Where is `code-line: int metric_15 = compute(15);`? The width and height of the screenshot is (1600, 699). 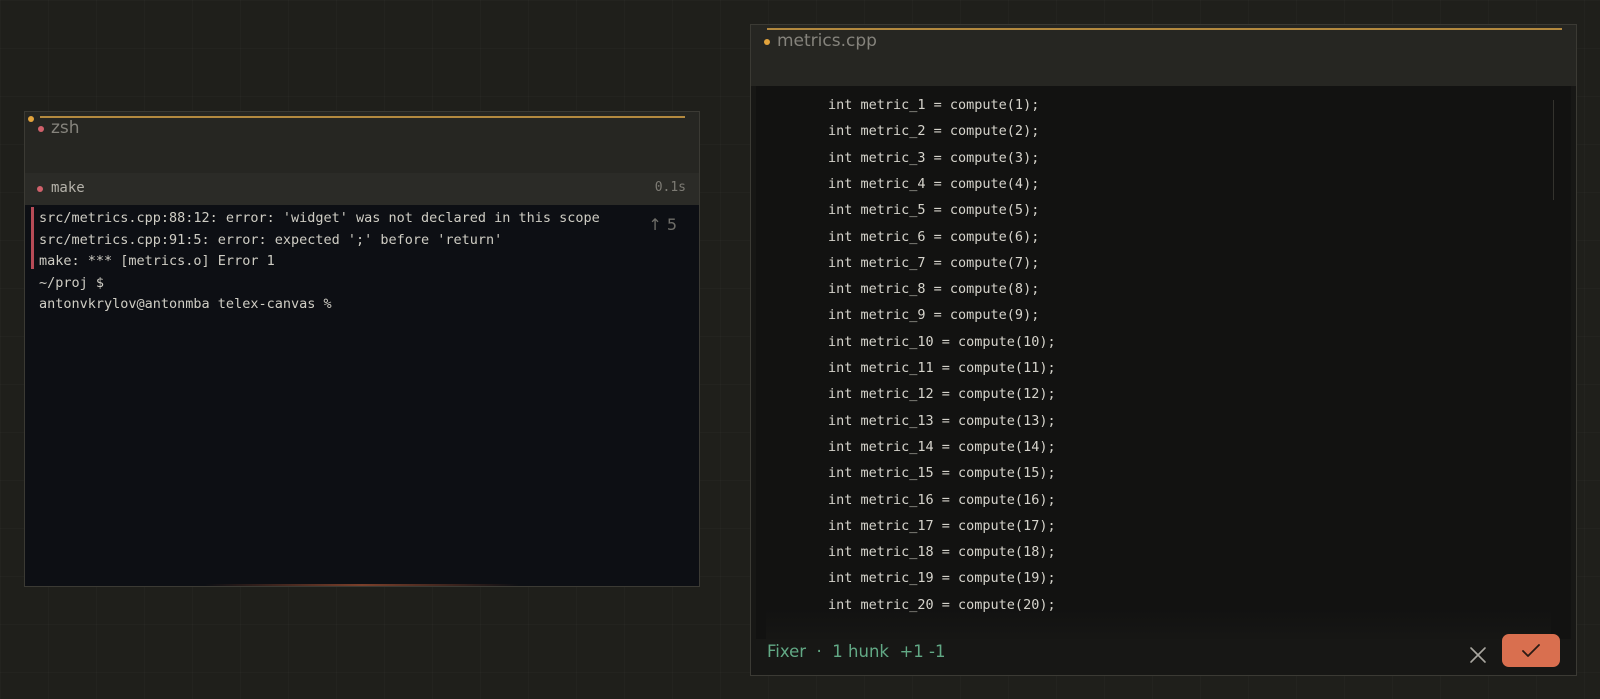
code-line: int metric_15 = compute(15); is located at coordinates (942, 473).